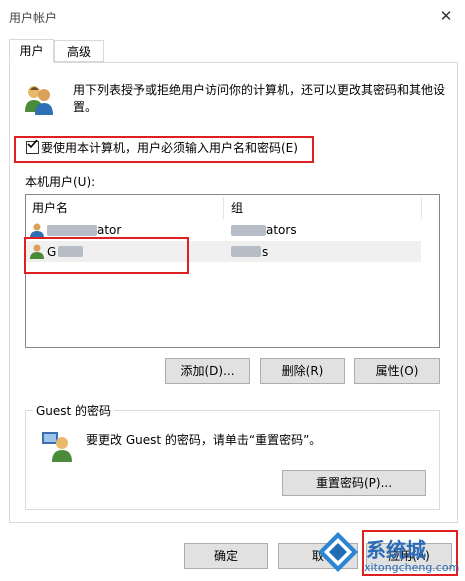 The height and width of the screenshot is (581, 465). Describe the element at coordinates (259, 98) in the screenshot. I see `description-text: 用下列表授予或拒绝用户访问你的计算机，还可以更改其密码和其他设置。` at that location.